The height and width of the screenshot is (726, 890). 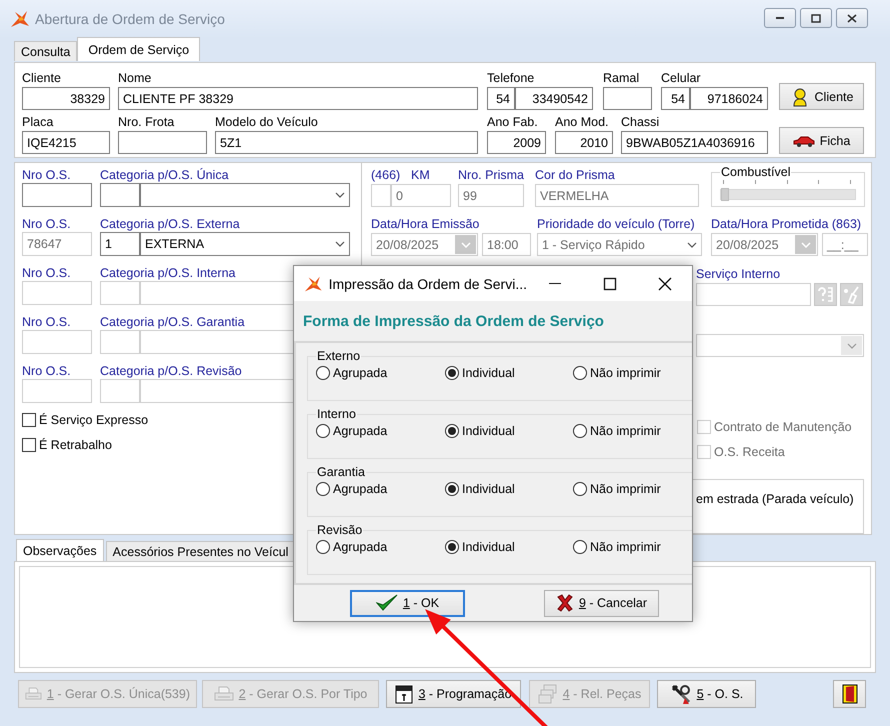 What do you see at coordinates (407, 603) in the screenshot?
I see `ok-button: 1 - OK` at bounding box center [407, 603].